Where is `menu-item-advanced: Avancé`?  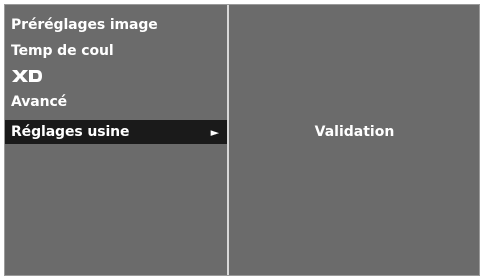
menu-item-advanced: Avancé is located at coordinates (116, 102).